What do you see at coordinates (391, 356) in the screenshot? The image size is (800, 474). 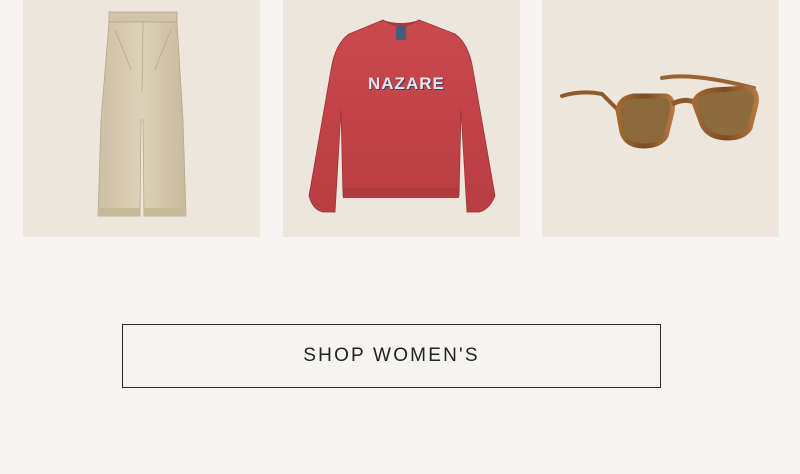 I see `shop-womens-button: SHOP WOMEN'S` at bounding box center [391, 356].